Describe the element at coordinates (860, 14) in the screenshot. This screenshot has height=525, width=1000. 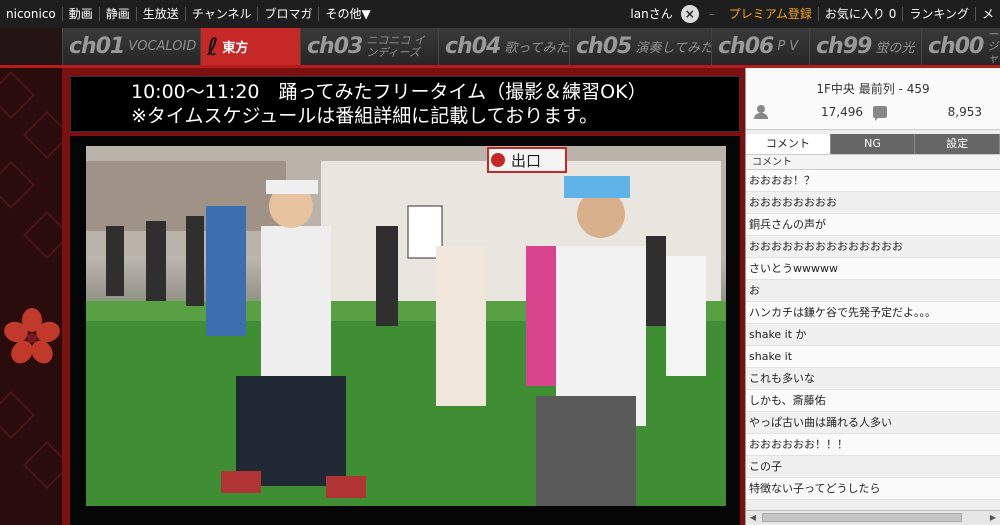
I see `favorites-link: お気に入り 0` at that location.